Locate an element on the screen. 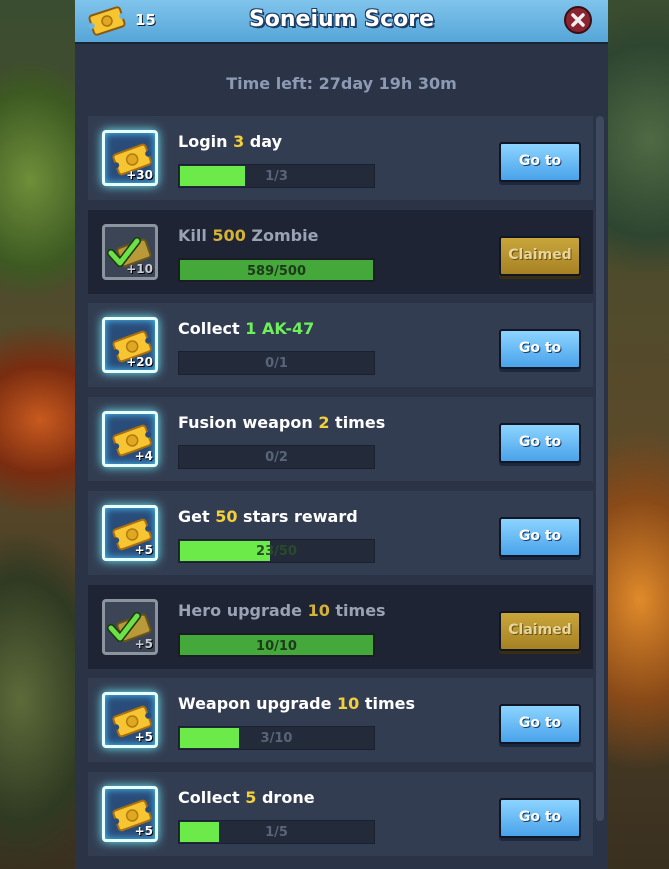 The image size is (669, 869). task-row: +5 Collect 5 drone 1/5 Go to is located at coordinates (340, 814).